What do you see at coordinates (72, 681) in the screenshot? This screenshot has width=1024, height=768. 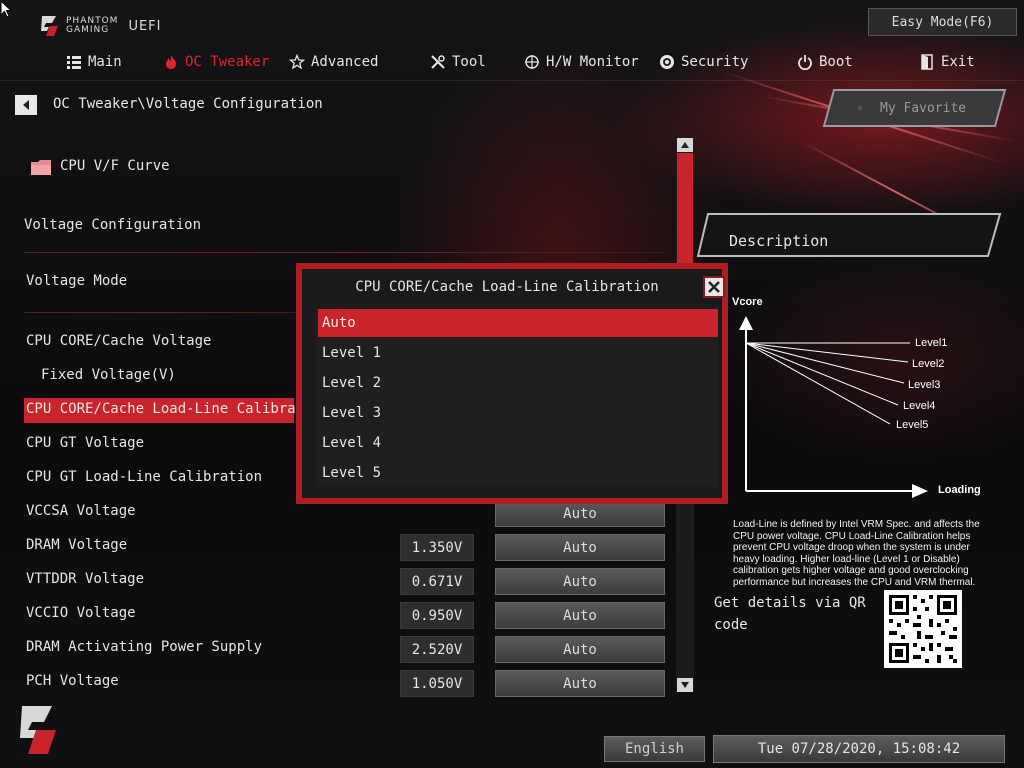 I see `setting-pch-voltage: PCH Voltage` at bounding box center [72, 681].